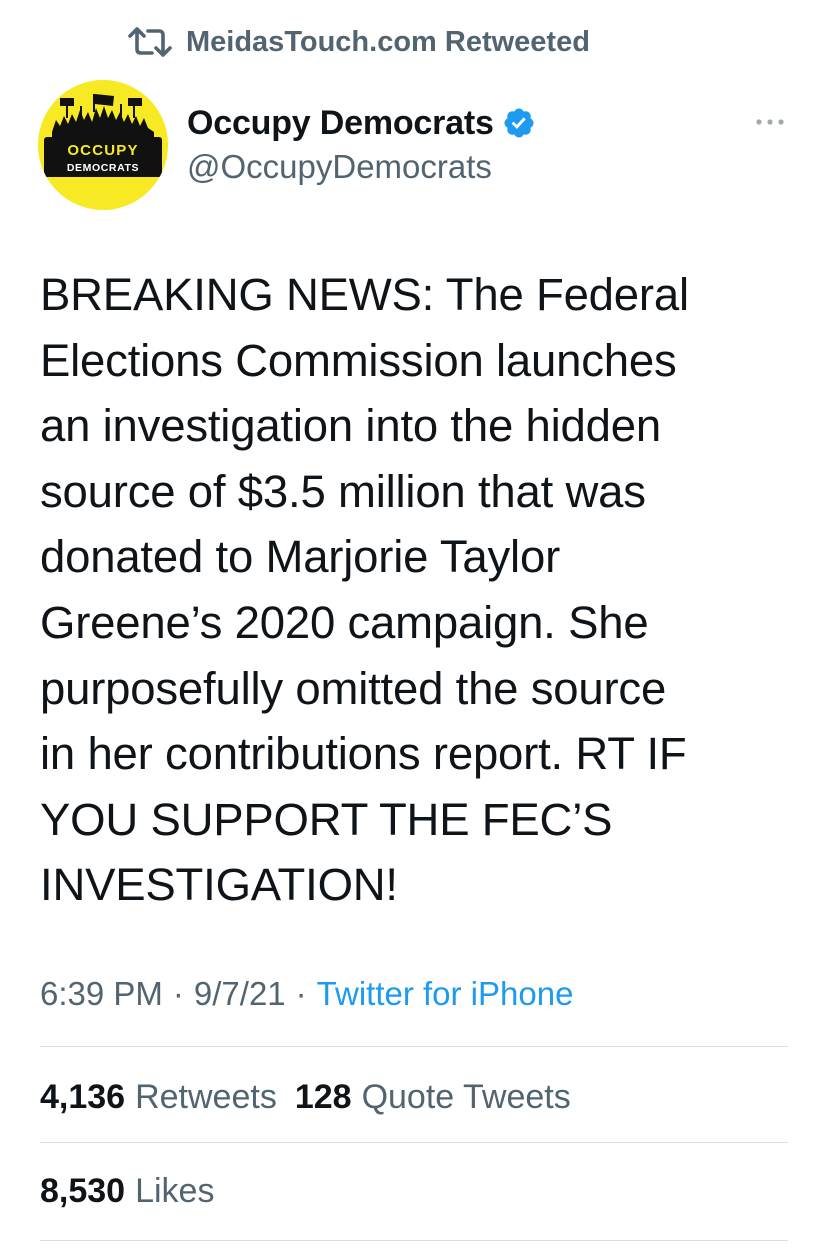  What do you see at coordinates (175, 1190) in the screenshot?
I see `likes-label: Likes` at bounding box center [175, 1190].